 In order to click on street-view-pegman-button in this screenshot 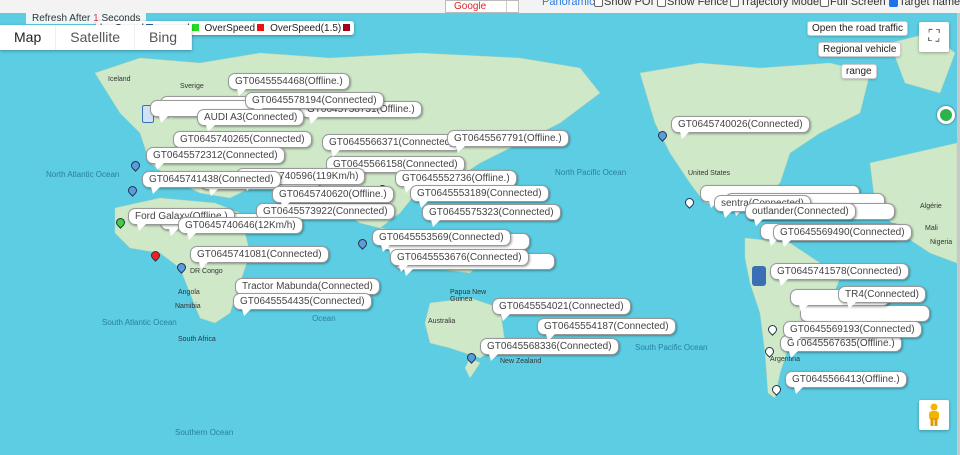, I will do `click(934, 415)`.